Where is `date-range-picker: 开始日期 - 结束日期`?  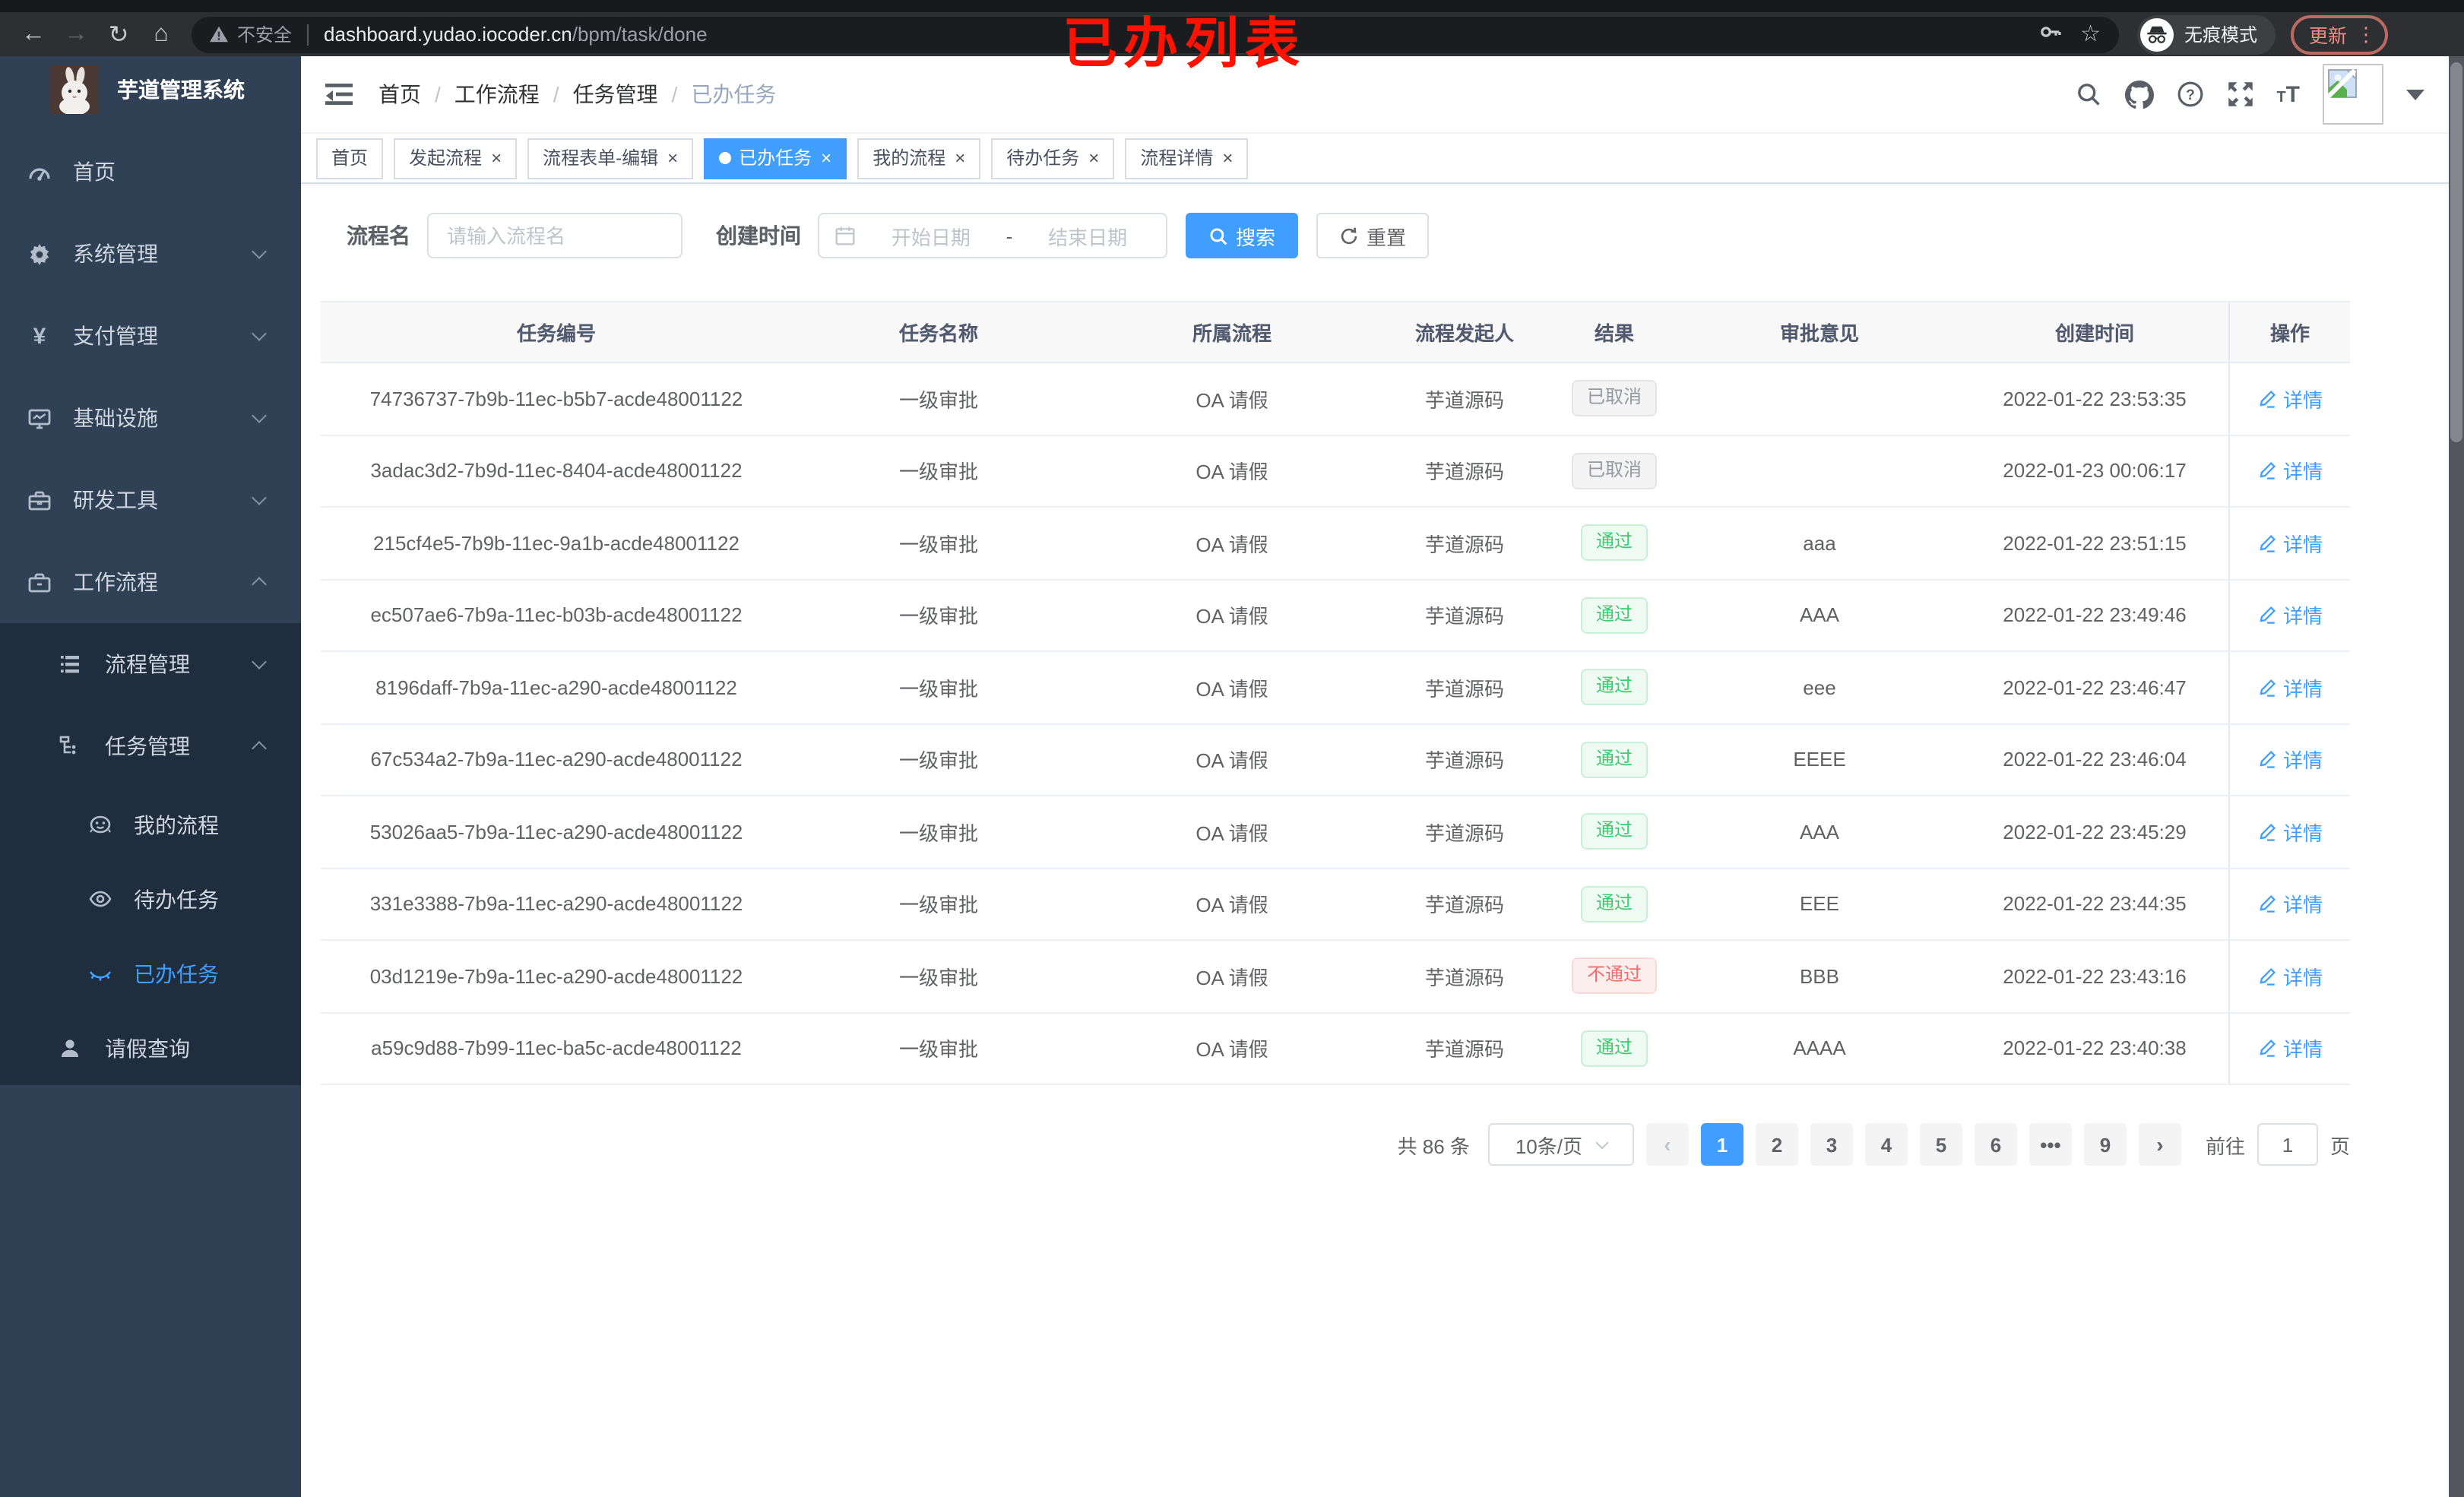 date-range-picker: 开始日期 - 结束日期 is located at coordinates (992, 235).